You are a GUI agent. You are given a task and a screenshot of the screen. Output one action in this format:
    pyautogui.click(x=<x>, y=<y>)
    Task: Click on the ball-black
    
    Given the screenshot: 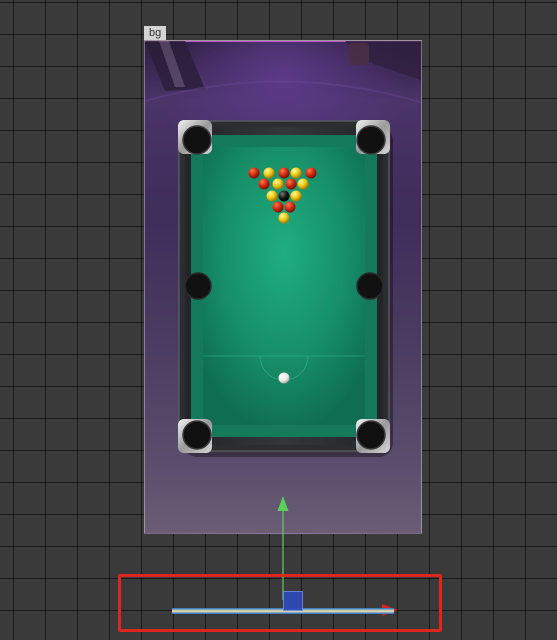 What is the action you would take?
    pyautogui.click(x=284, y=196)
    